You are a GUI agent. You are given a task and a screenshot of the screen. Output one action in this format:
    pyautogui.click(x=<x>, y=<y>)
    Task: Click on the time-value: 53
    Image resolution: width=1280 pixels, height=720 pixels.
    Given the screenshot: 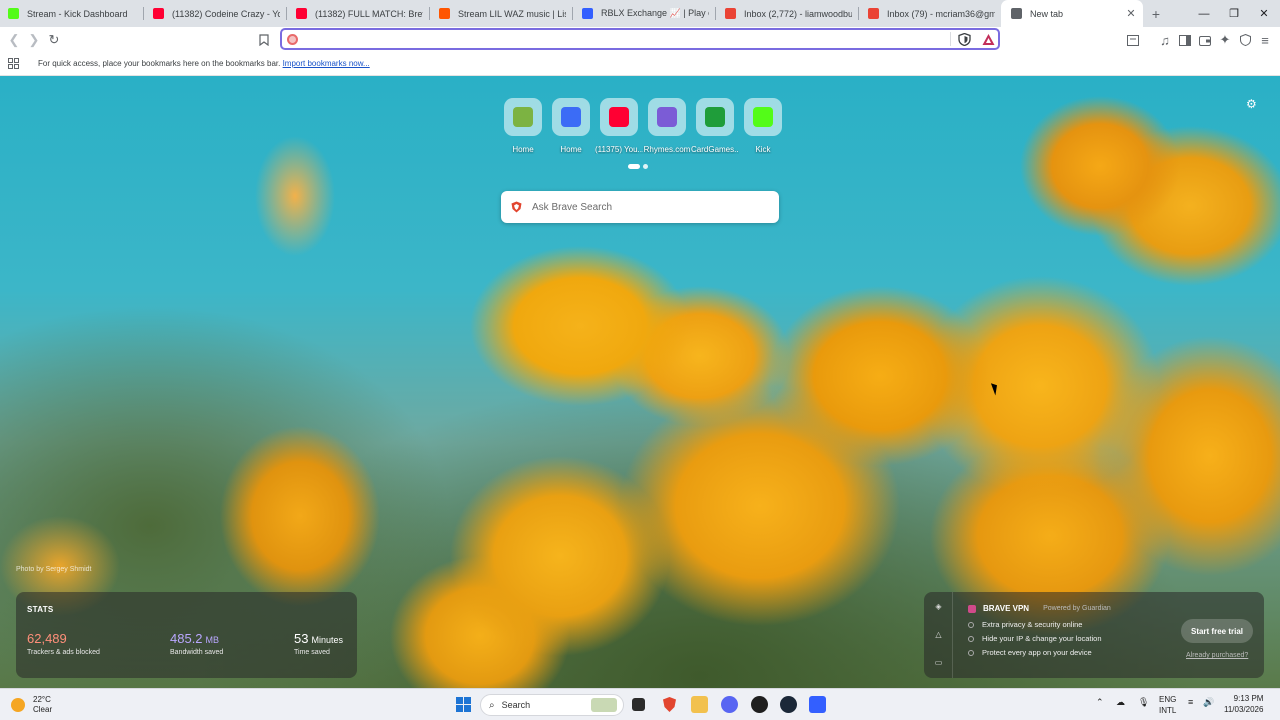 What is the action you would take?
    pyautogui.click(x=301, y=638)
    